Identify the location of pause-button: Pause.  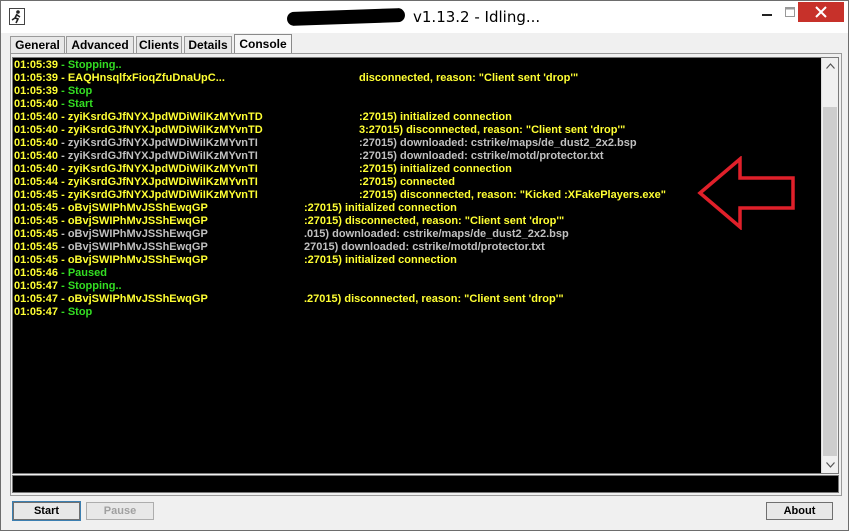
(120, 511).